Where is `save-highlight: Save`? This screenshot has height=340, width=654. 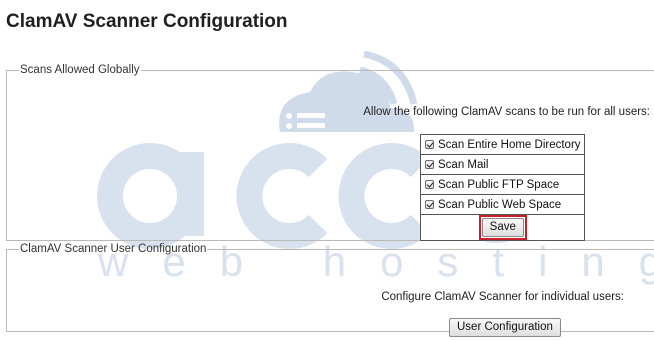 save-highlight: Save is located at coordinates (502, 227).